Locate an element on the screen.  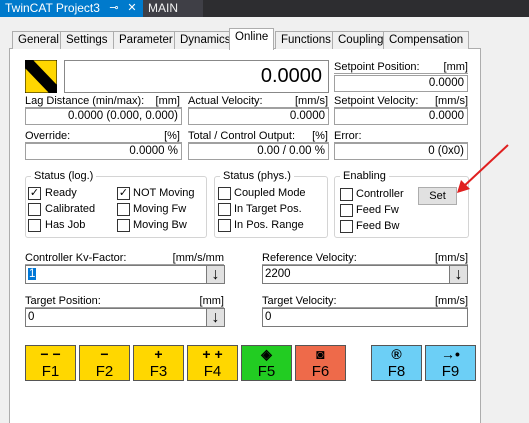
reset-icon: ® is located at coordinates (396, 354).